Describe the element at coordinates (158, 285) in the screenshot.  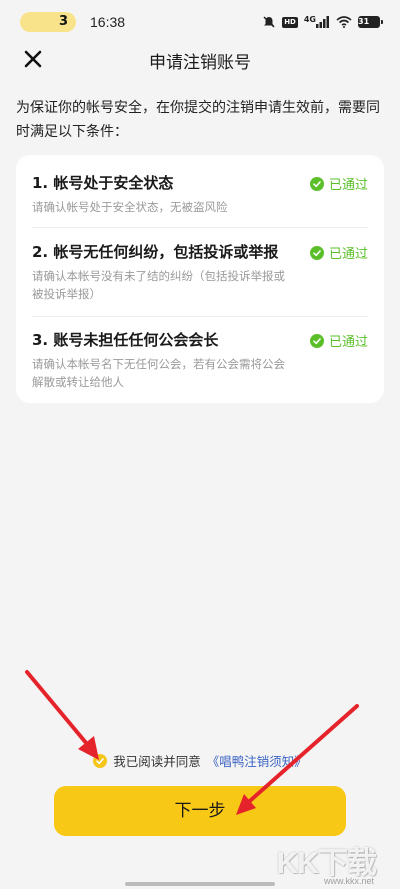
I see `condition-desc: 请确认本帐号没有未了结的纠纷（包括投诉举报或被投诉举报）` at that location.